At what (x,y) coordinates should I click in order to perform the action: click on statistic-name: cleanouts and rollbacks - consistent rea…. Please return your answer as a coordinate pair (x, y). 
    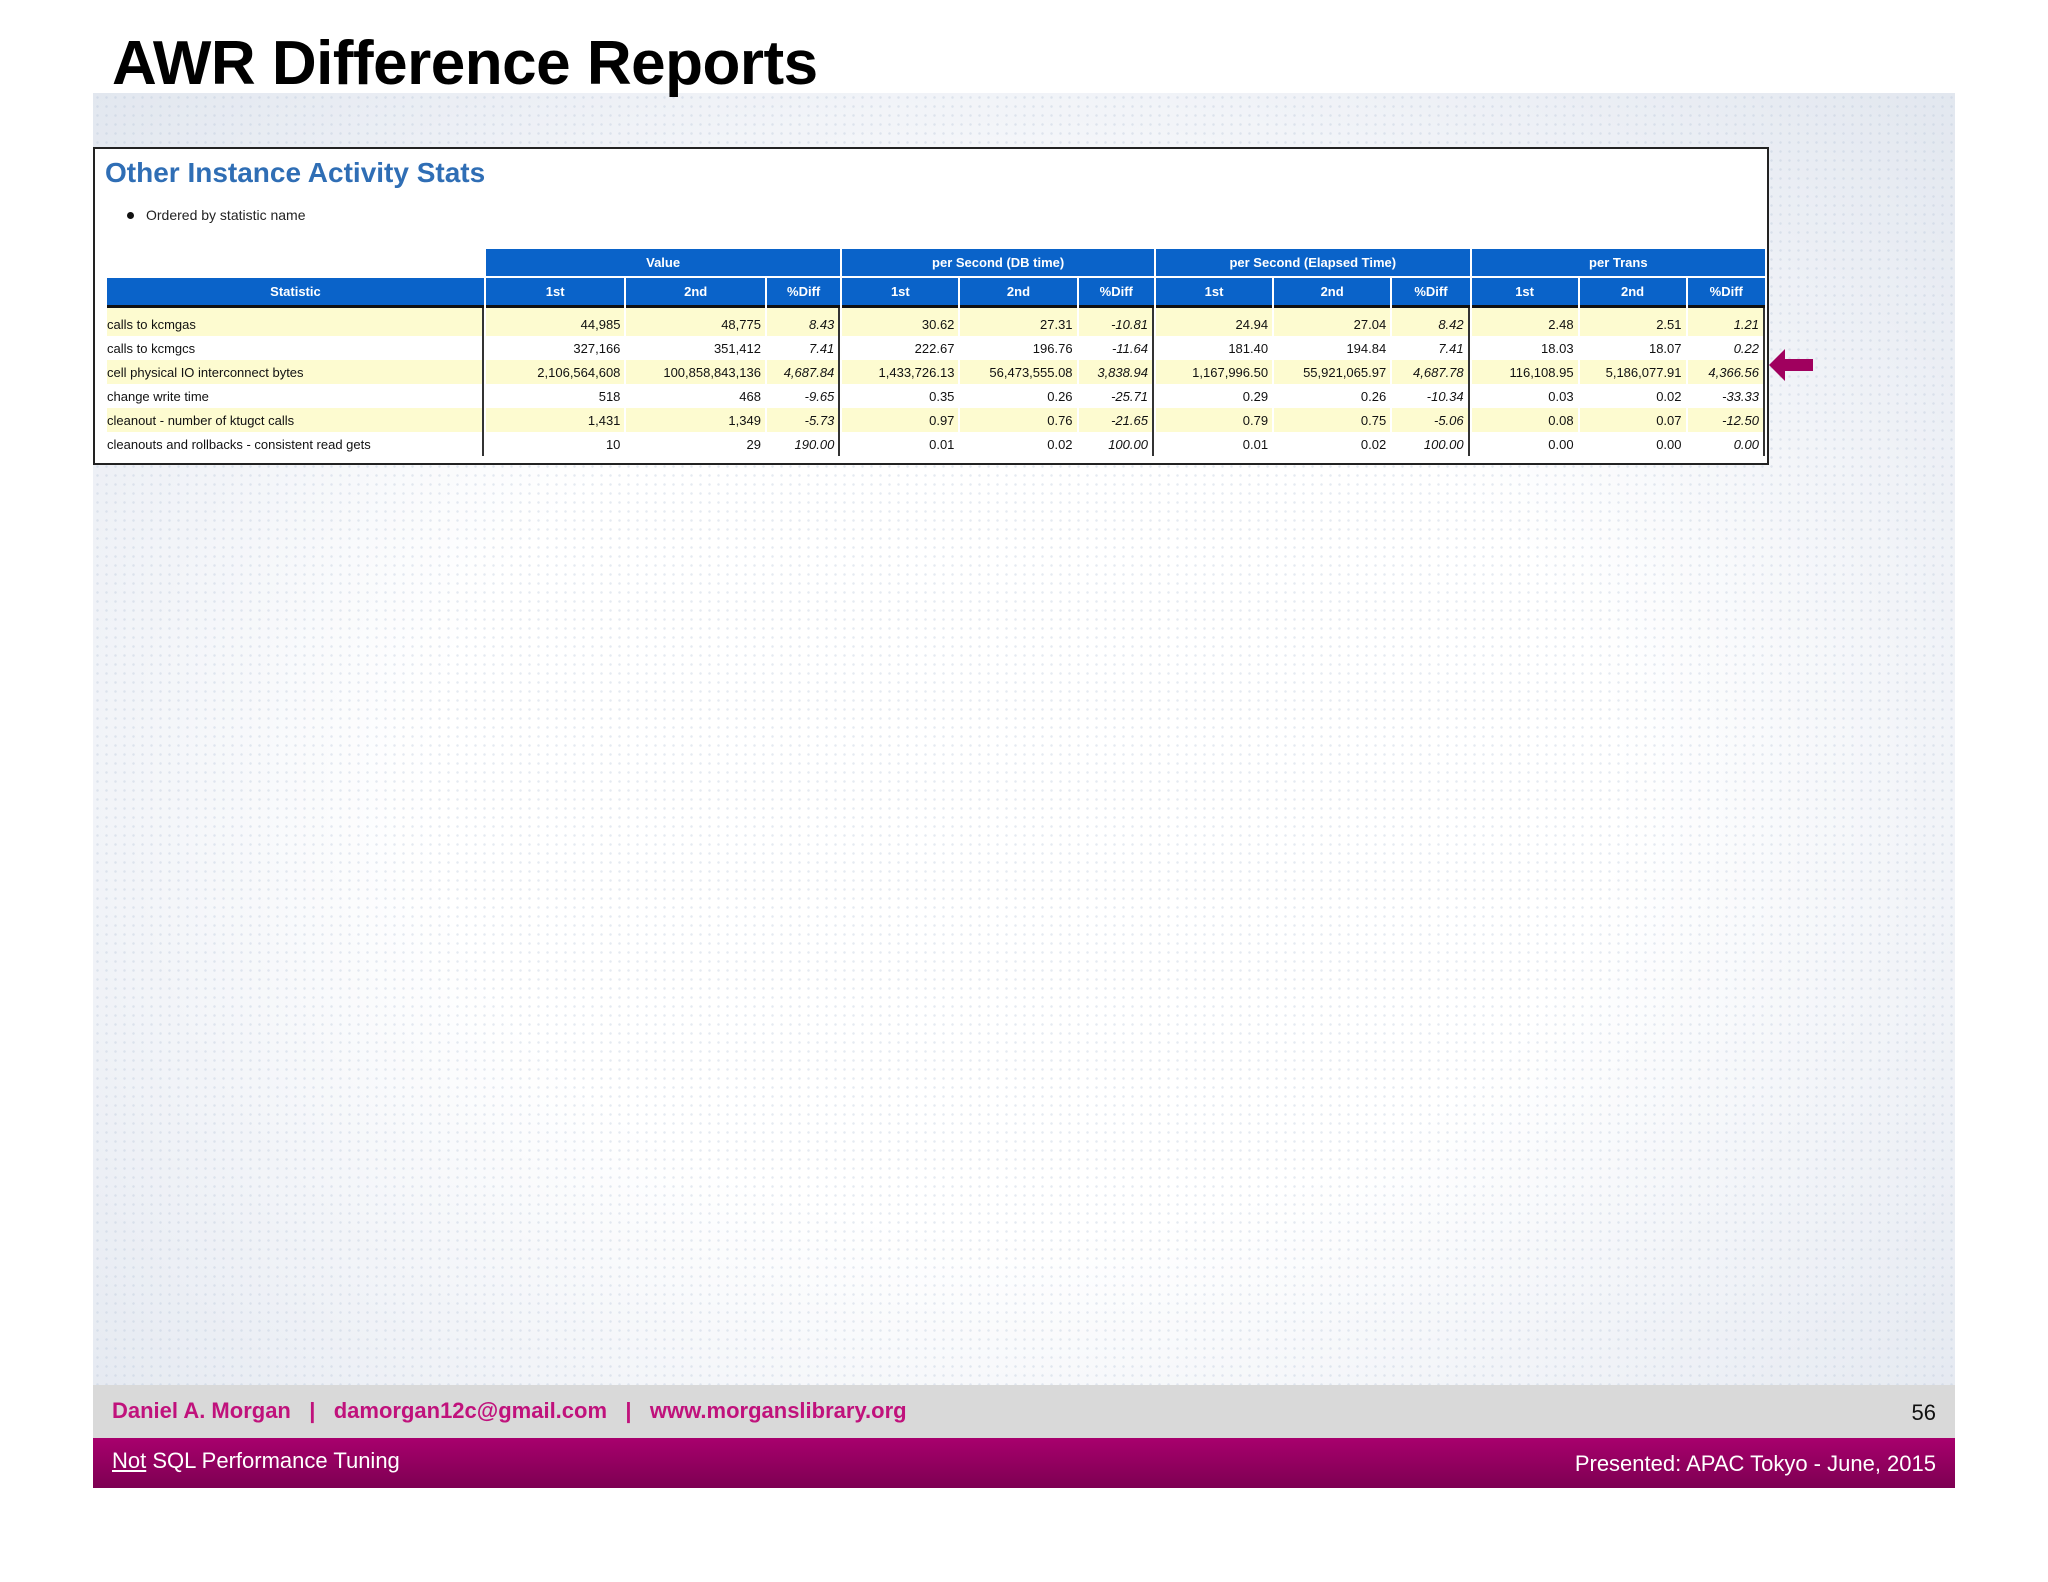
    Looking at the image, I should click on (295, 444).